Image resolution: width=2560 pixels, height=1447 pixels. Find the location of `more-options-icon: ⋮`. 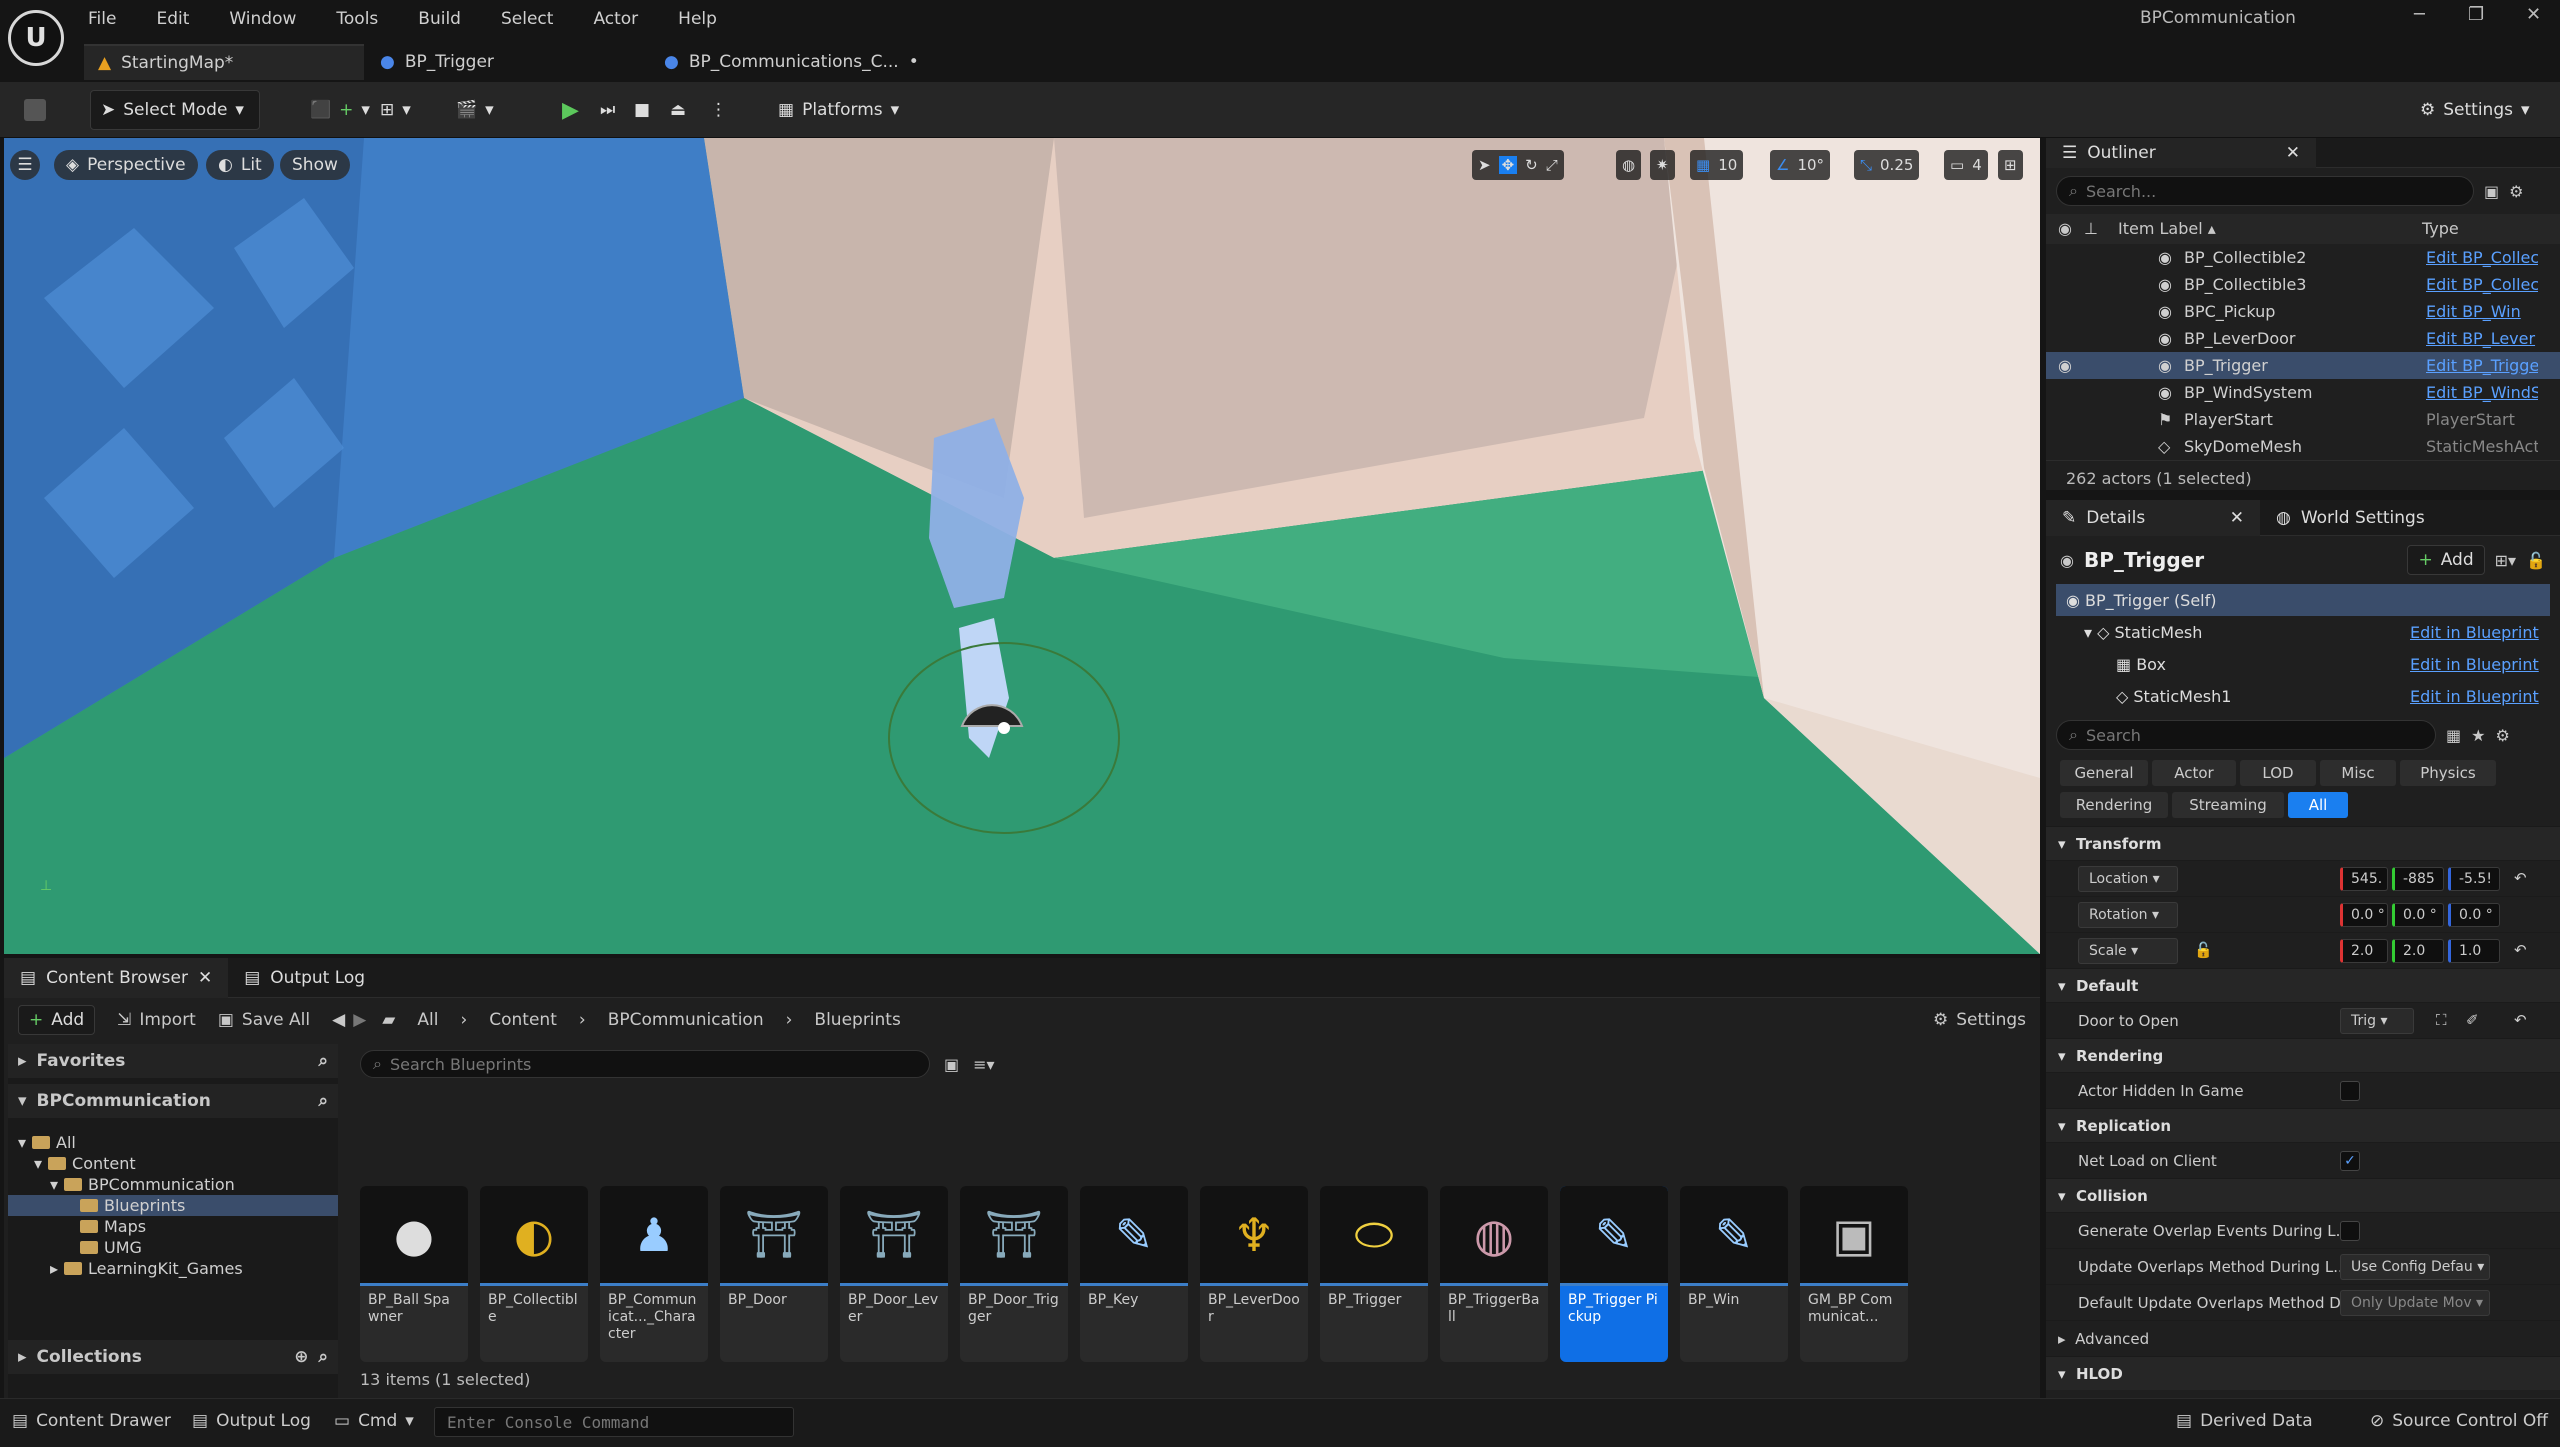

more-options-icon: ⋮ is located at coordinates (718, 110).